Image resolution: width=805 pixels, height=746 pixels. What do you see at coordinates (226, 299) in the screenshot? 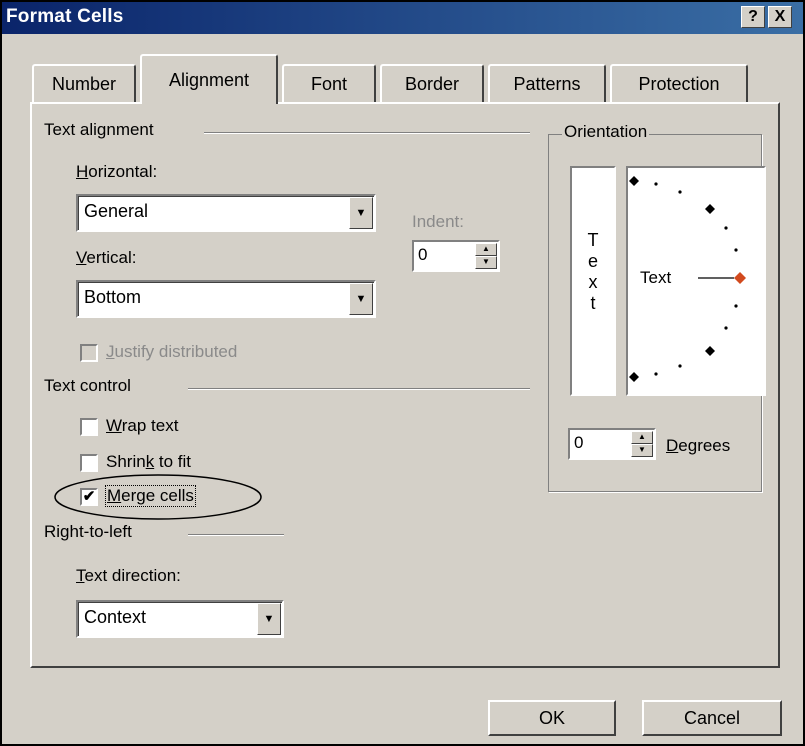
I see `vertical-select: Bottom ▼` at bounding box center [226, 299].